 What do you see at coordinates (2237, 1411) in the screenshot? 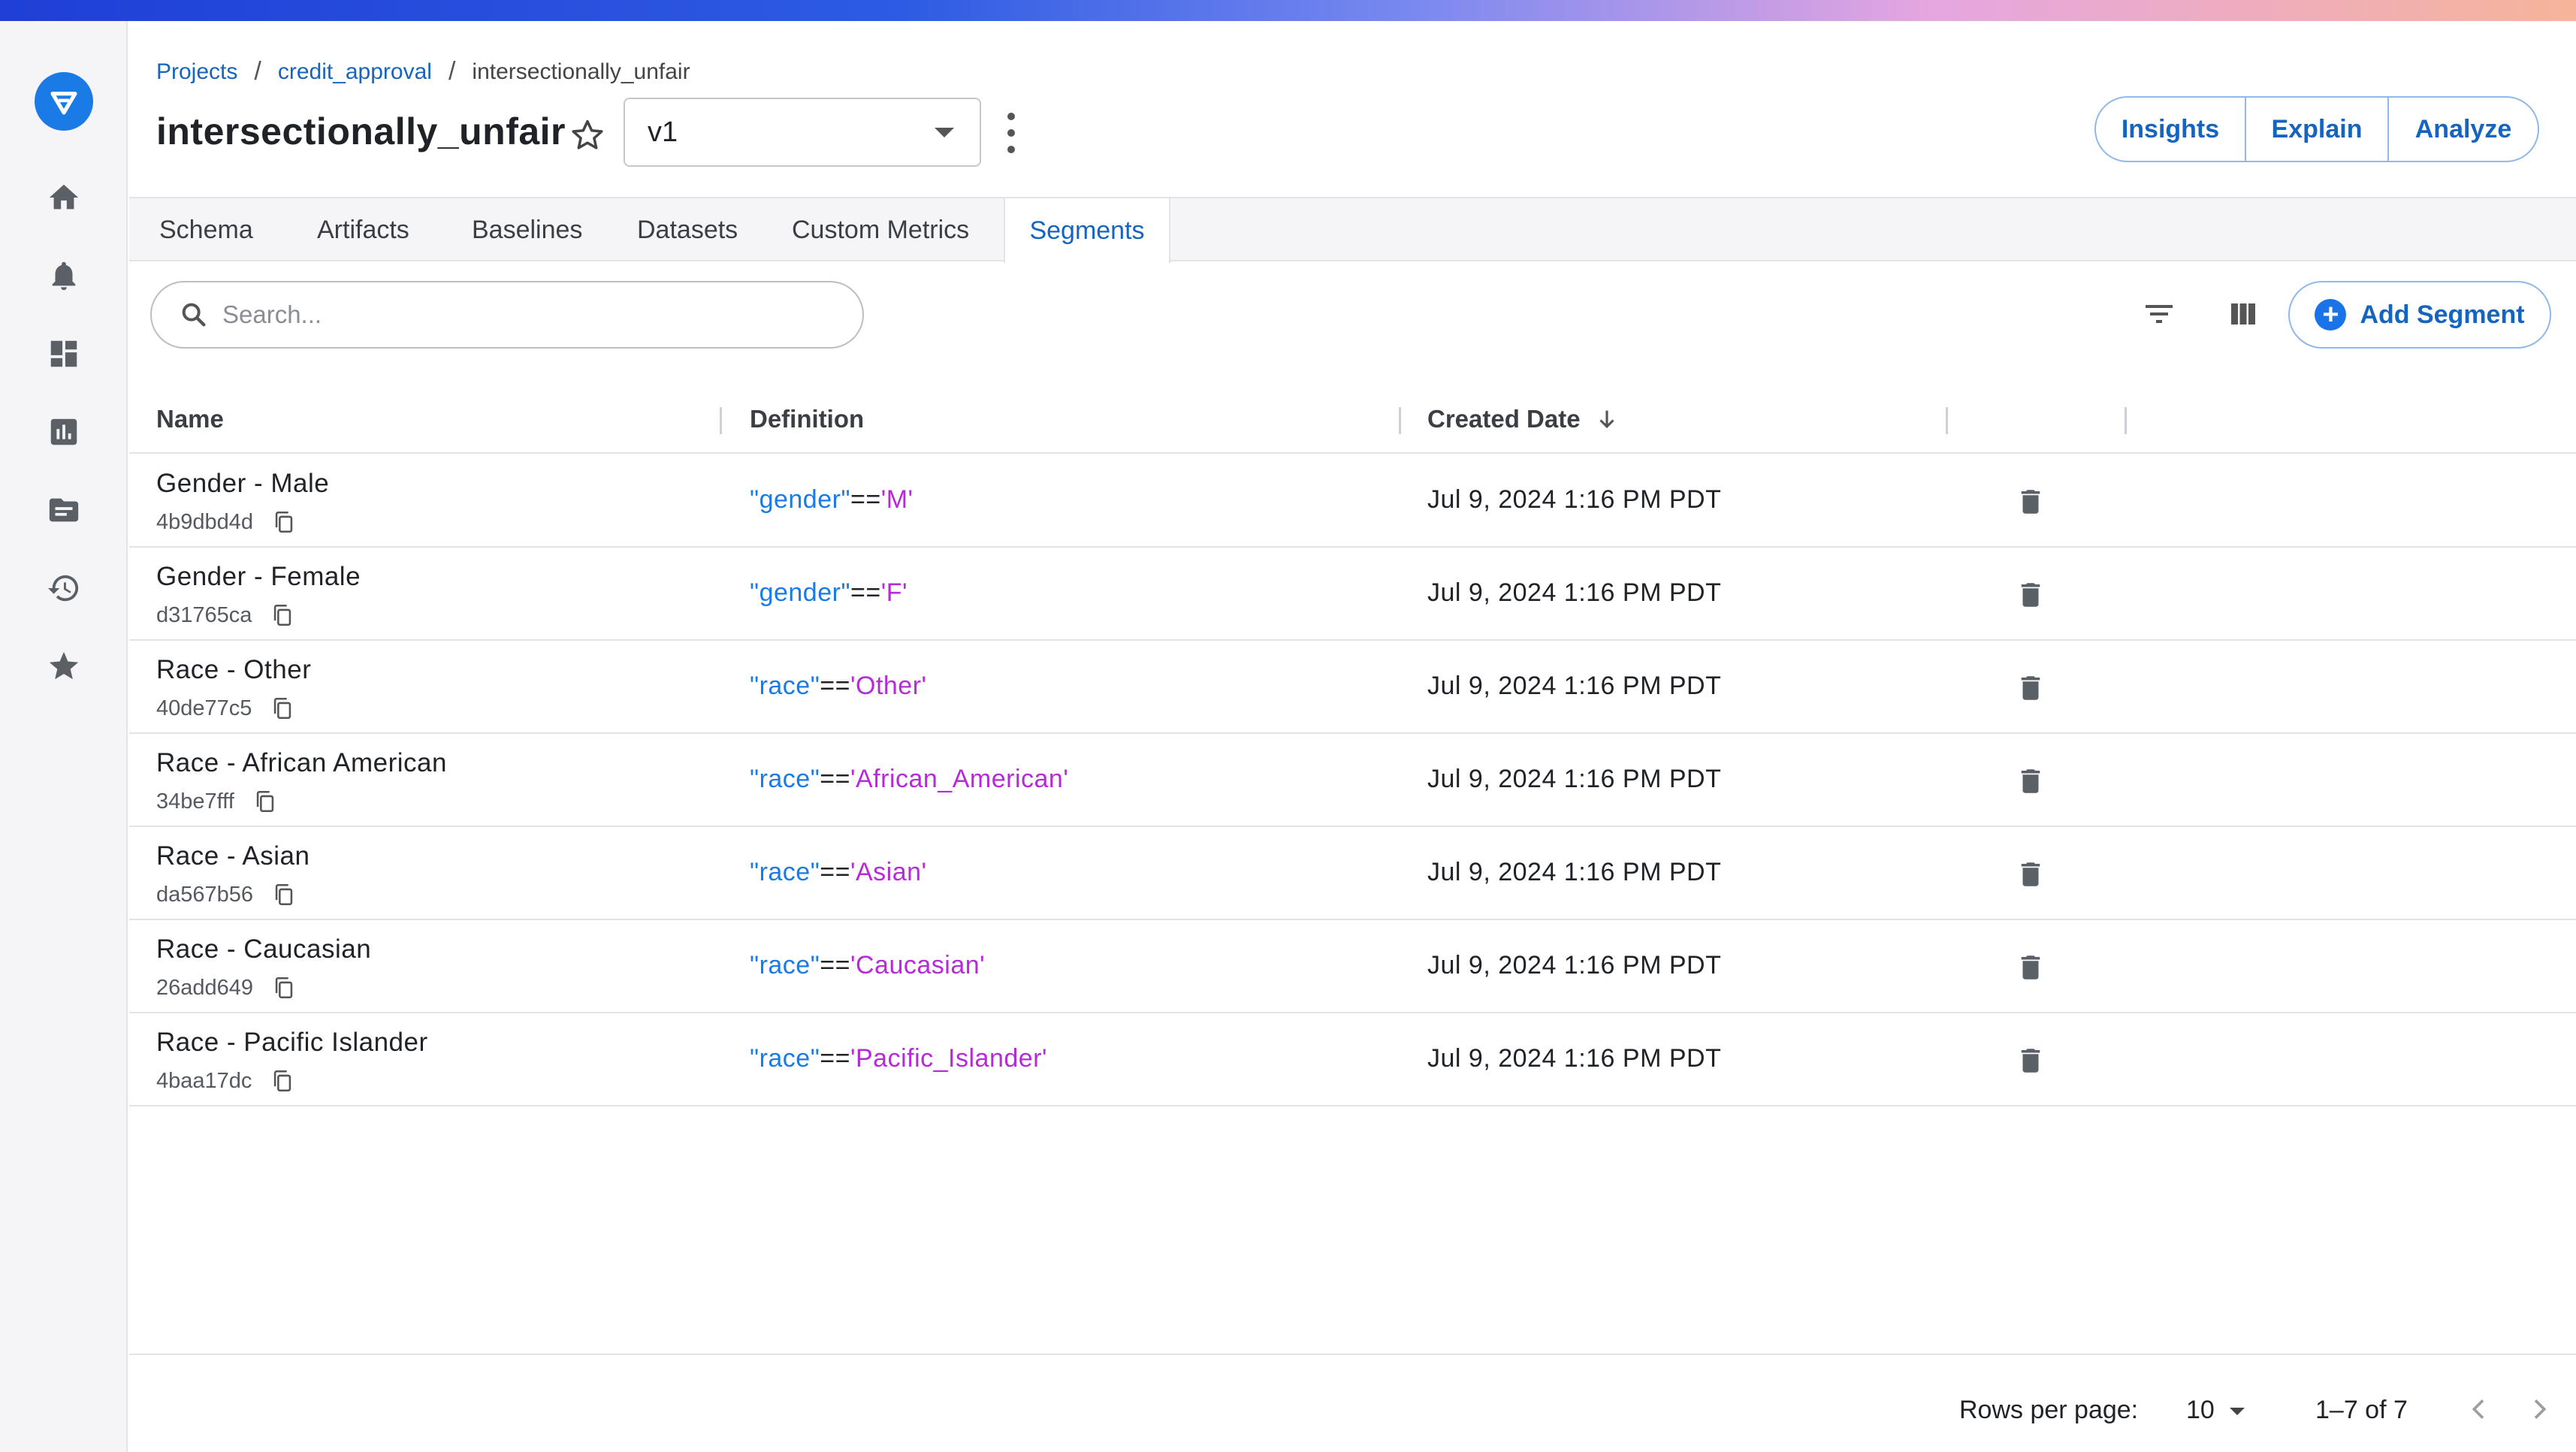
I see `chevron-down-icon` at bounding box center [2237, 1411].